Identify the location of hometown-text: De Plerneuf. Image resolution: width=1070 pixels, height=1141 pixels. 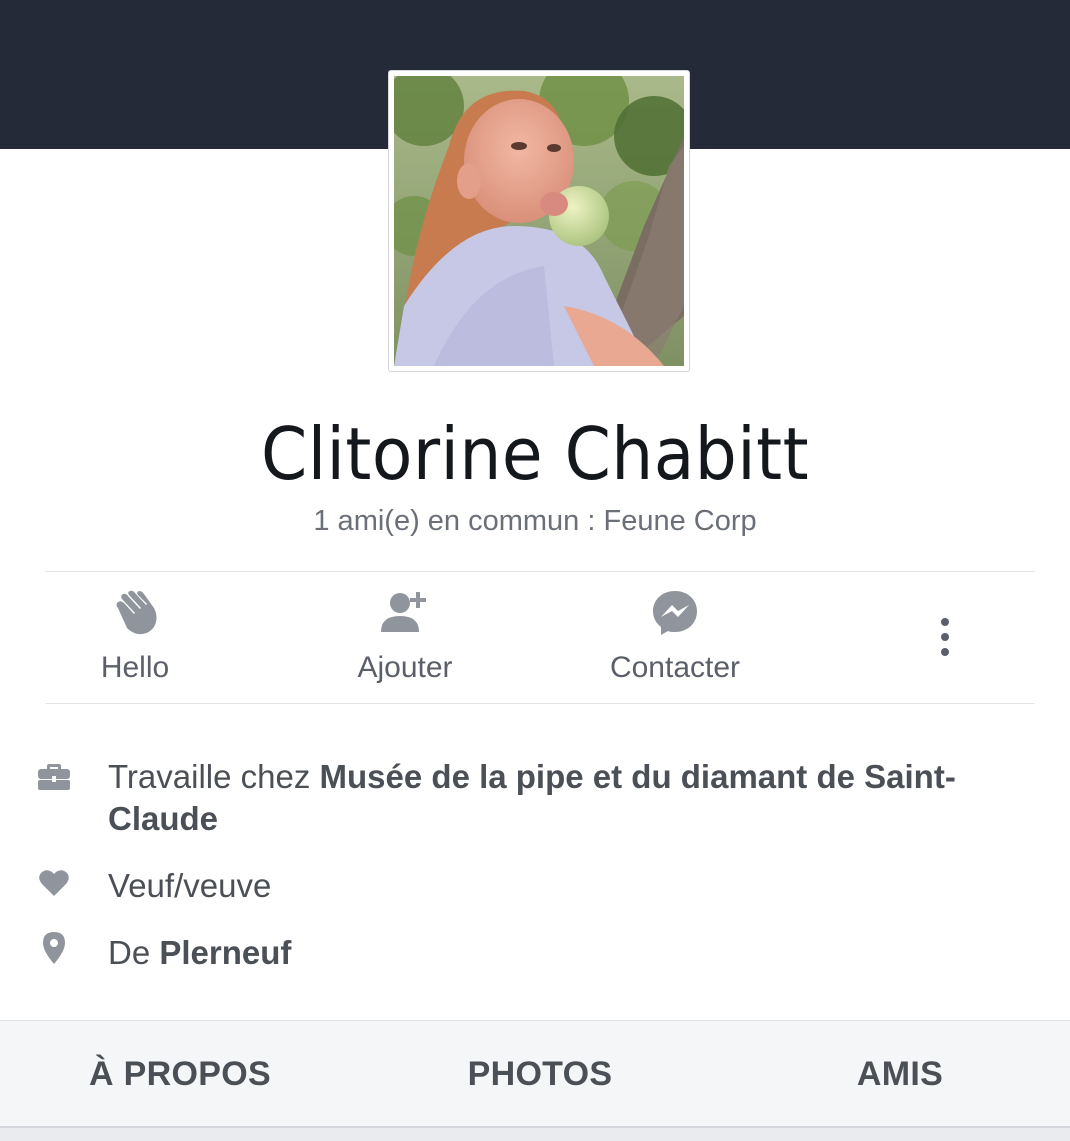
(548, 953).